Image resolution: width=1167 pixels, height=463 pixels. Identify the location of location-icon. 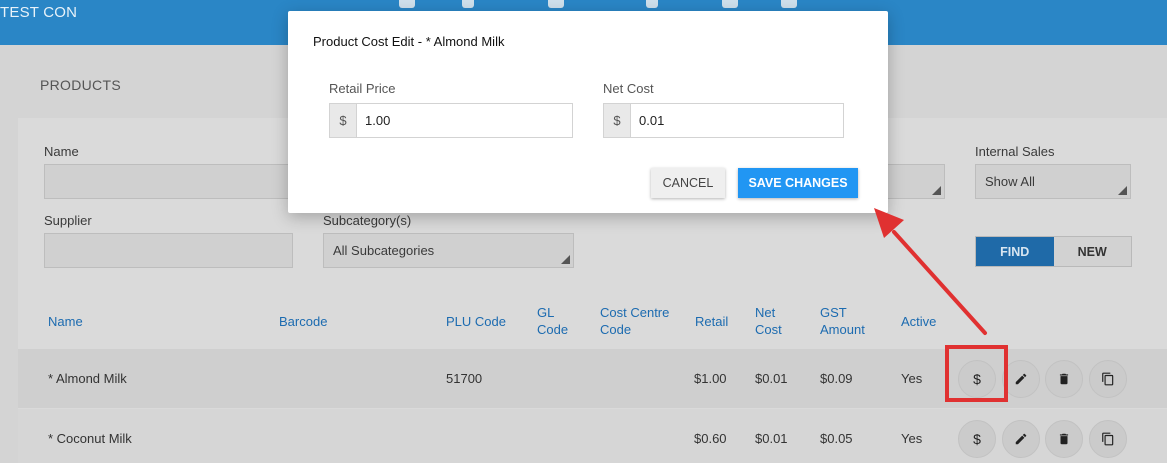
(468, 4).